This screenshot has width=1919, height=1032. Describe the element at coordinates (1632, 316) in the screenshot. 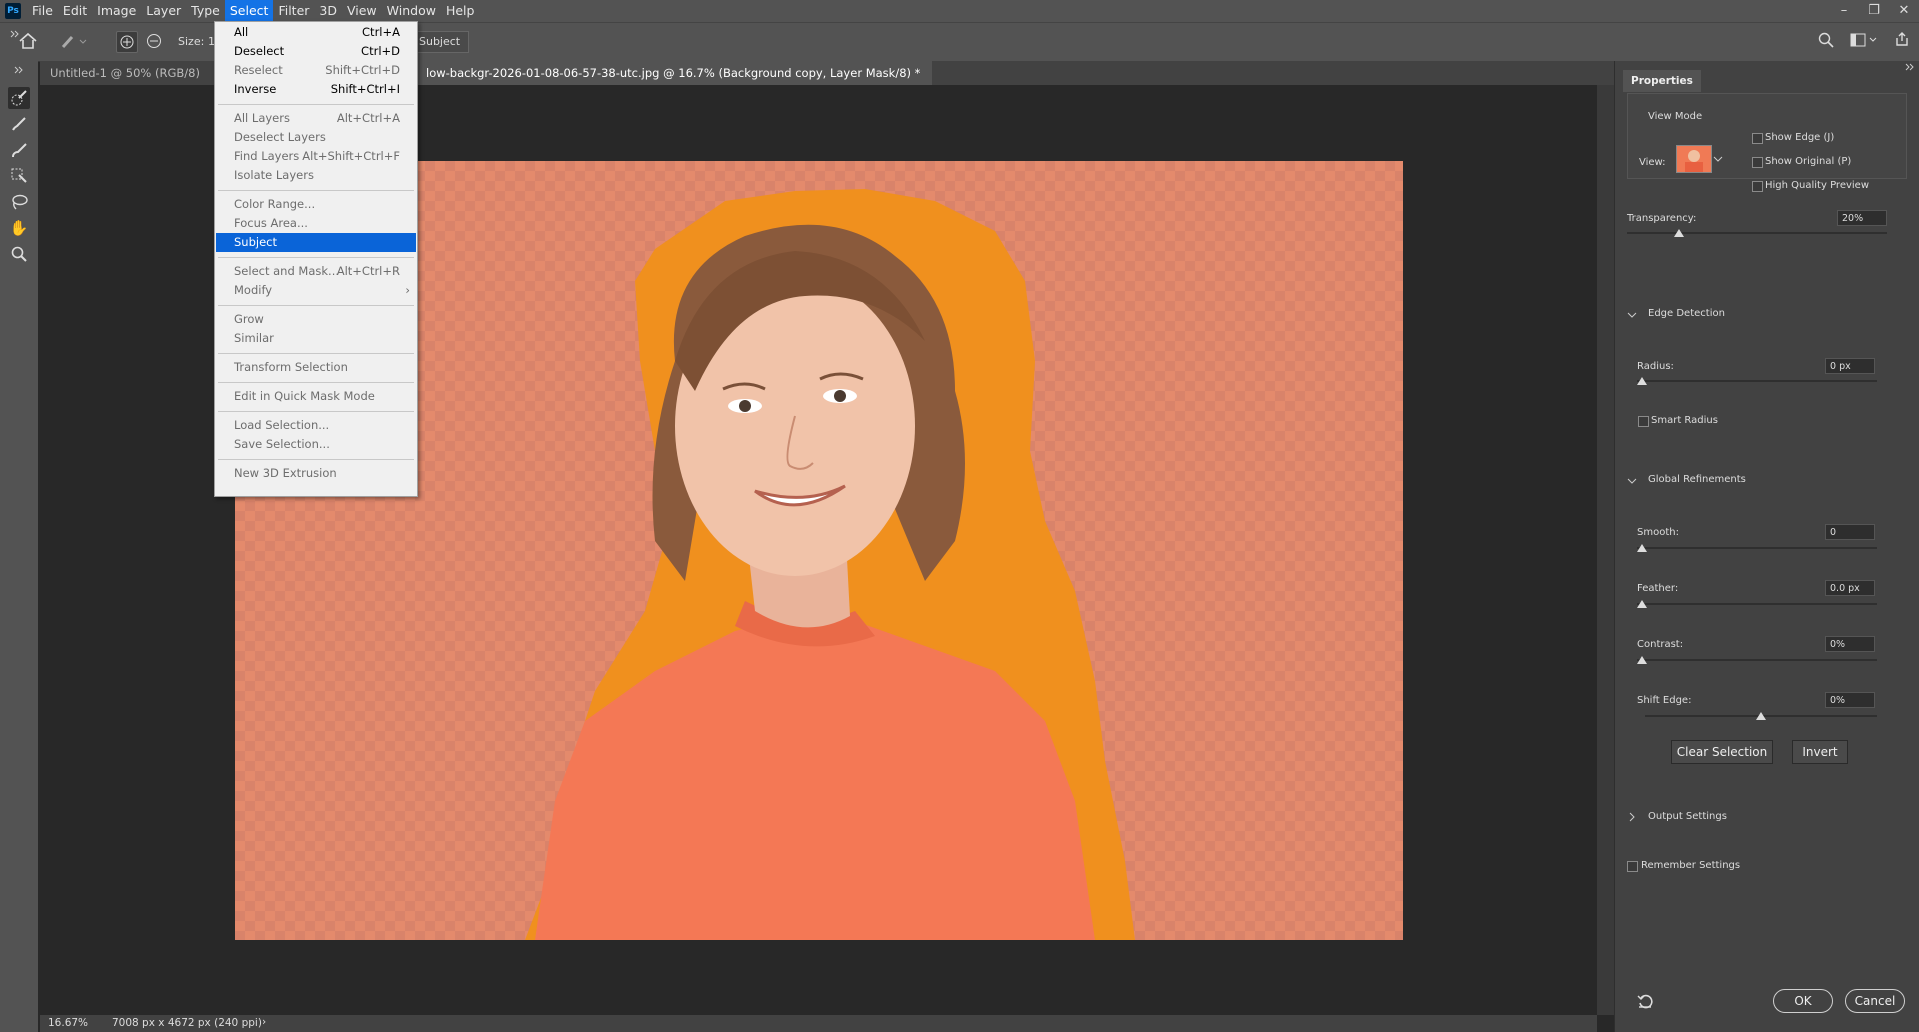

I see `edge-detection-chevron-icon` at that location.